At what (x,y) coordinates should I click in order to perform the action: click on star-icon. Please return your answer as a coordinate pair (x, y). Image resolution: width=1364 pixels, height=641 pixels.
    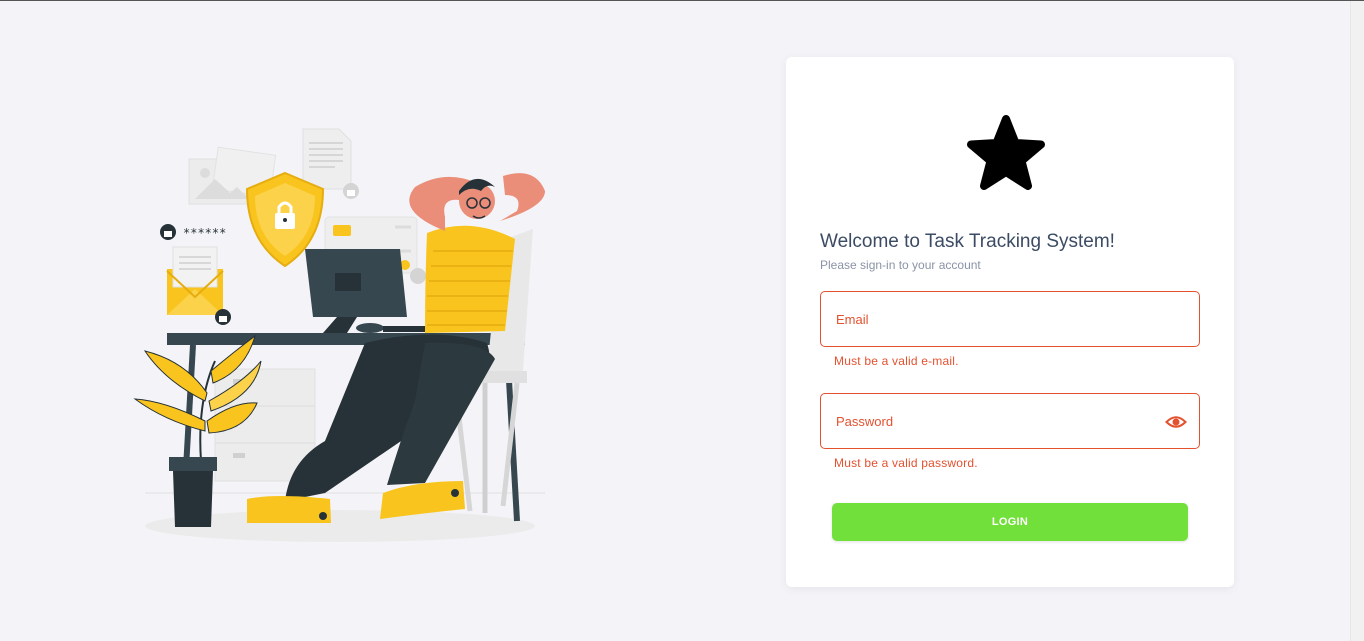
    Looking at the image, I should click on (1006, 155).